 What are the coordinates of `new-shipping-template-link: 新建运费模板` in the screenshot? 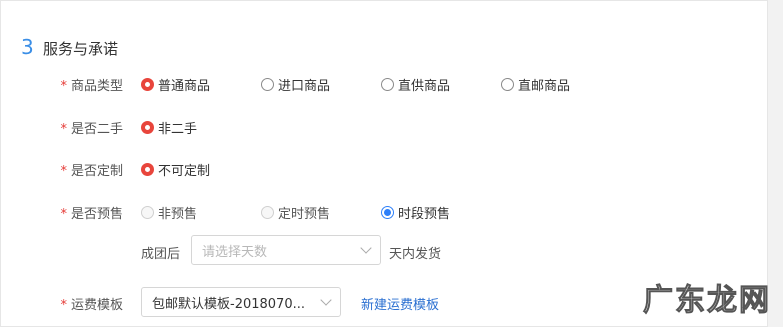 It's located at (400, 303).